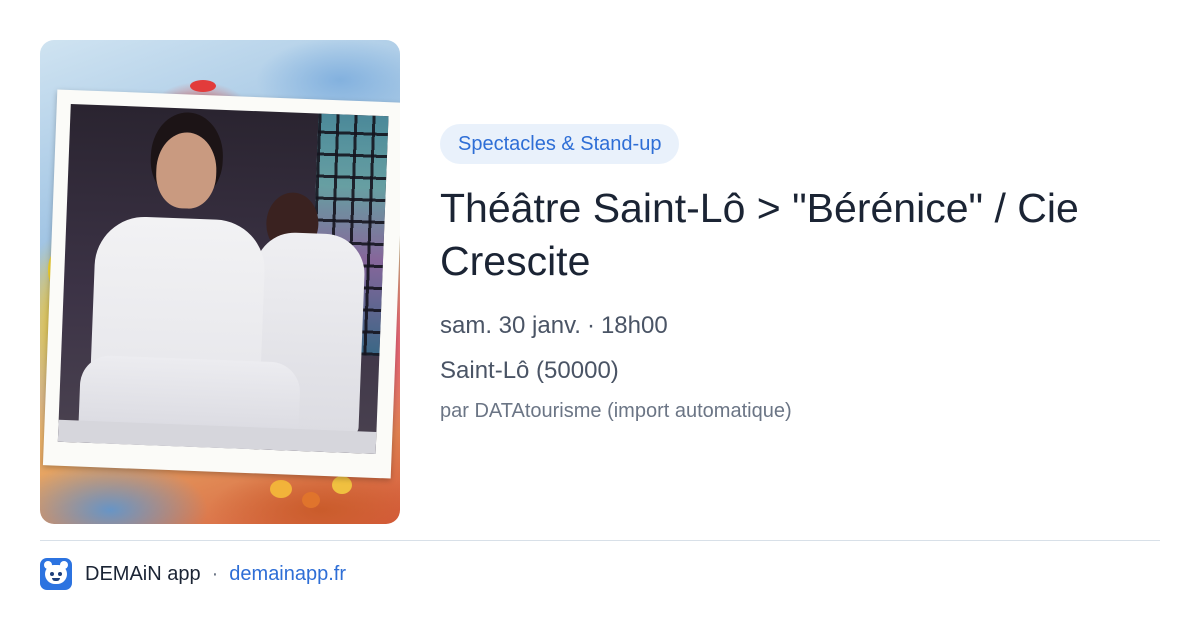 Image resolution: width=1200 pixels, height=630 pixels. I want to click on event-location: Saint-Lô (50000), so click(529, 370).